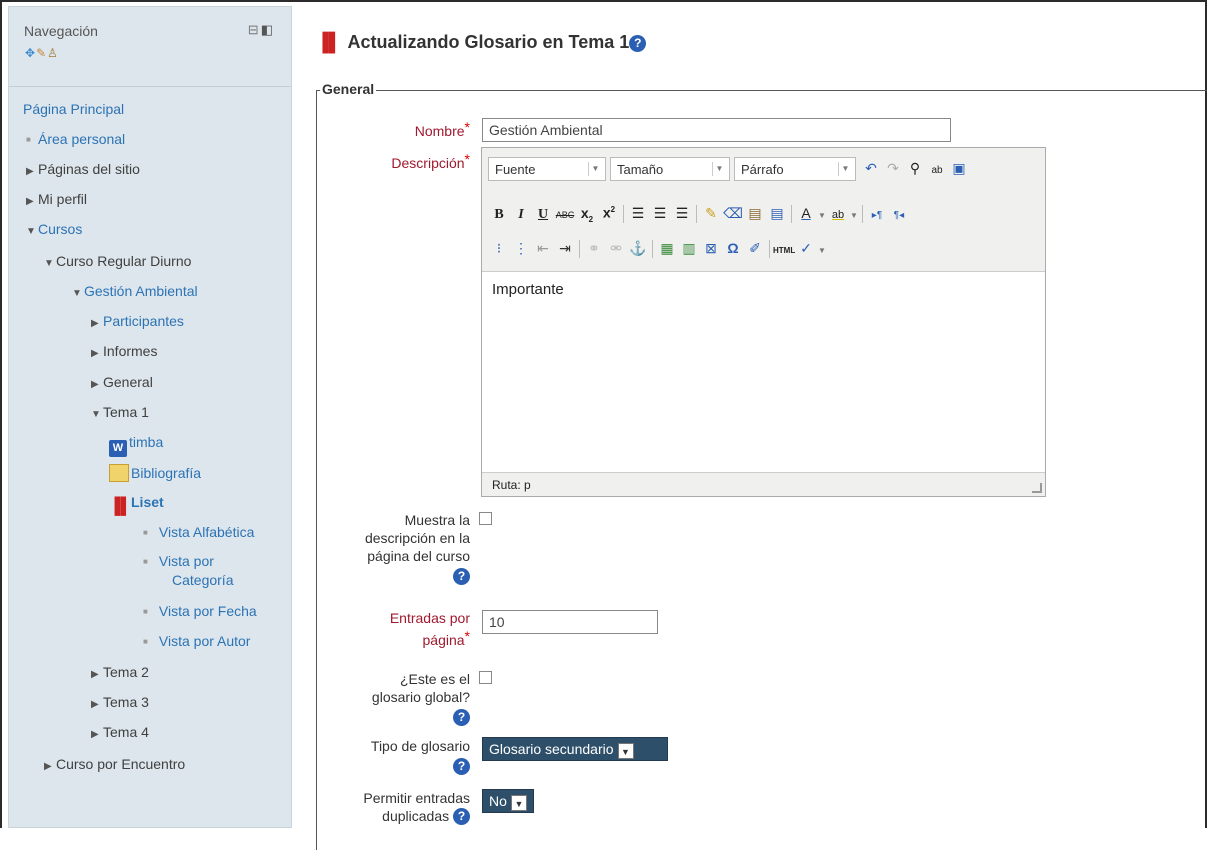 The image size is (1207, 850). What do you see at coordinates (777, 213) in the screenshot?
I see `paste-word-icon: ▤` at bounding box center [777, 213].